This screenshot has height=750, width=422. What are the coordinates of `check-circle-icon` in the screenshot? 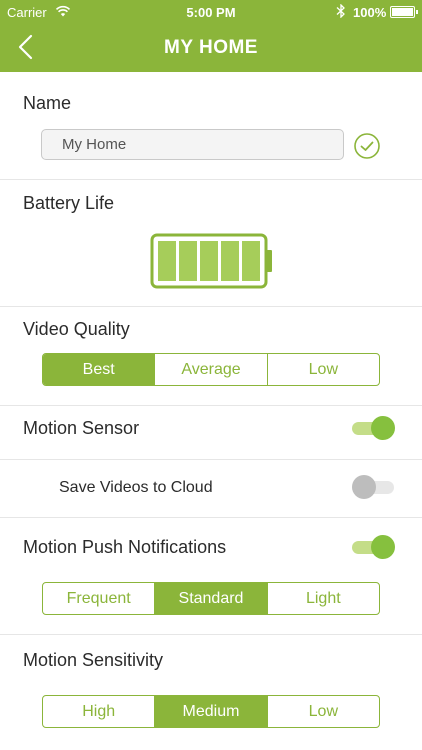 It's located at (367, 146).